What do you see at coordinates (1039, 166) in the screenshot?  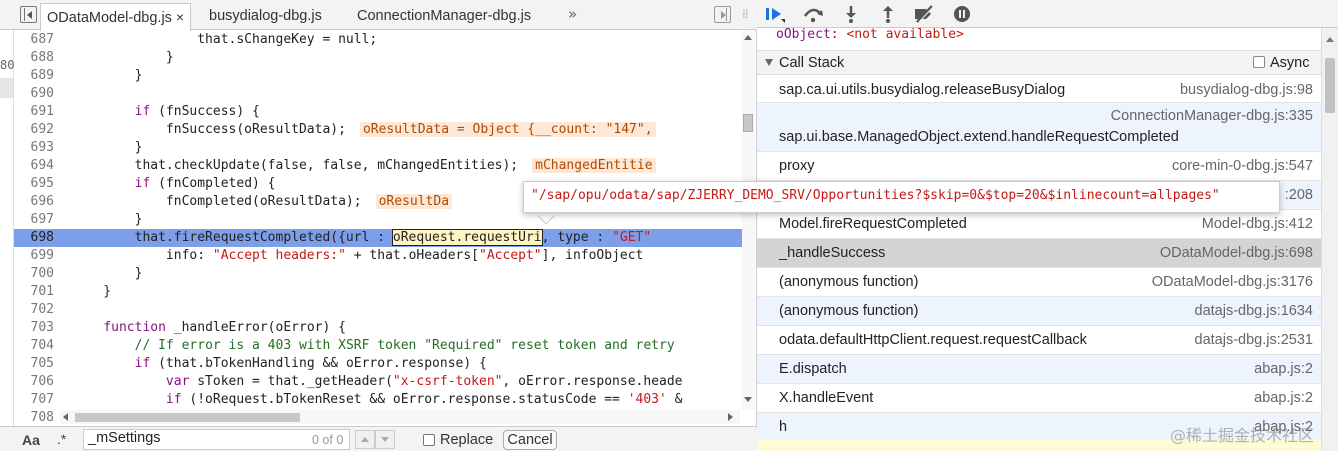 I see `call-frame: proxy core-min-0-dbg.js:547` at bounding box center [1039, 166].